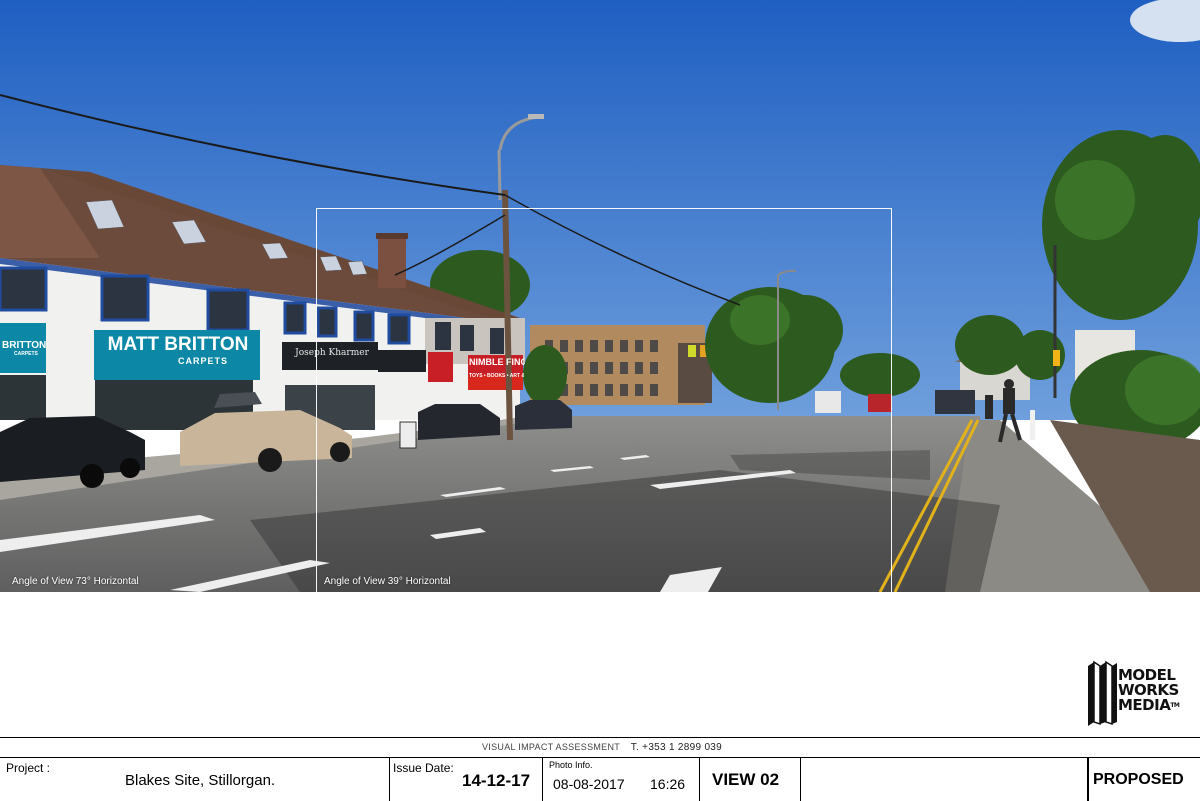 Image resolution: width=1200 pixels, height=801 pixels. What do you see at coordinates (202, 361) in the screenshot?
I see `matt-britton-sign-sub: CARPETS` at bounding box center [202, 361].